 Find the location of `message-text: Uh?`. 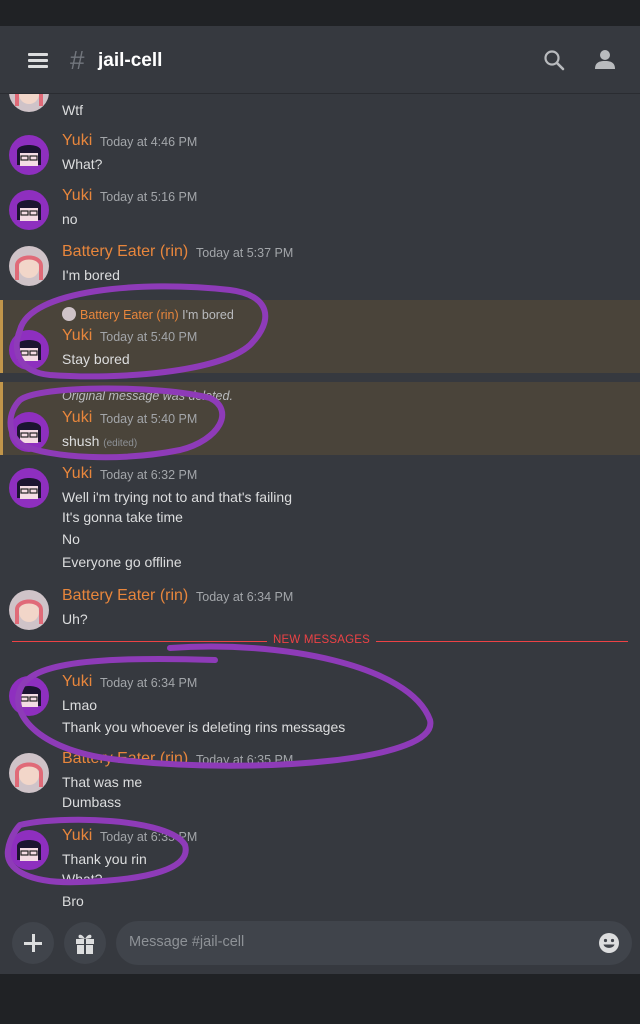

message-text: Uh? is located at coordinates (75, 619).